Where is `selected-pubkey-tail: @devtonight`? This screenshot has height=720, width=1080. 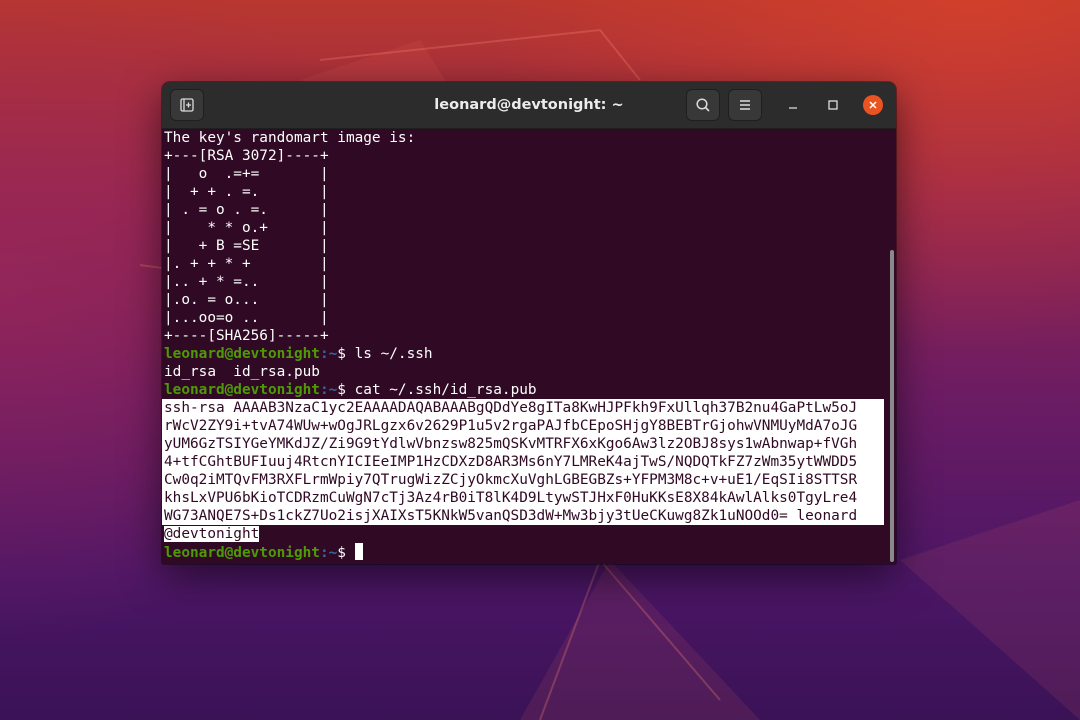 selected-pubkey-tail: @devtonight is located at coordinates (212, 534).